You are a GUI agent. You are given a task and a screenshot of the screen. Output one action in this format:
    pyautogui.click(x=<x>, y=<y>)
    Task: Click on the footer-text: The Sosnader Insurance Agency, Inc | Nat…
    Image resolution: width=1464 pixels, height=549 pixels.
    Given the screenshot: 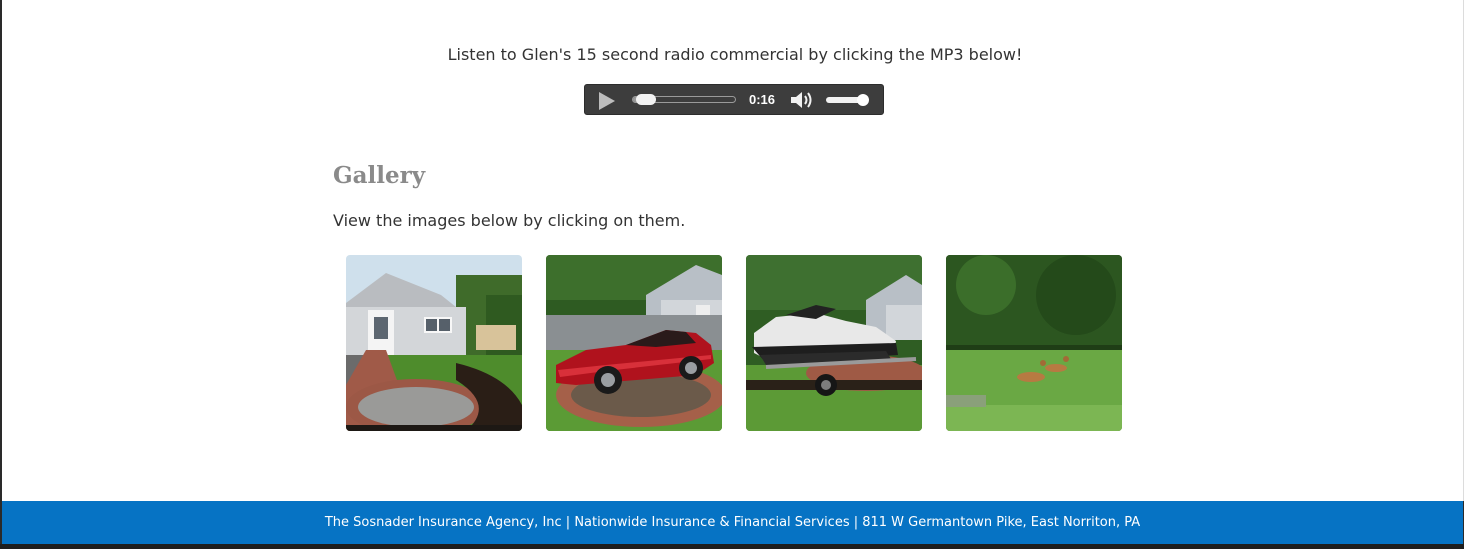 What is the action you would take?
    pyautogui.click(x=732, y=522)
    